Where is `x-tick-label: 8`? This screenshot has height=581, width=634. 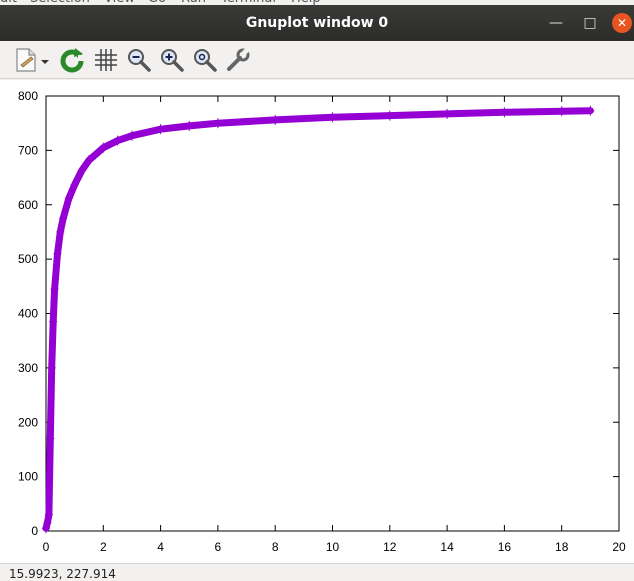
x-tick-label: 8 is located at coordinates (275, 547).